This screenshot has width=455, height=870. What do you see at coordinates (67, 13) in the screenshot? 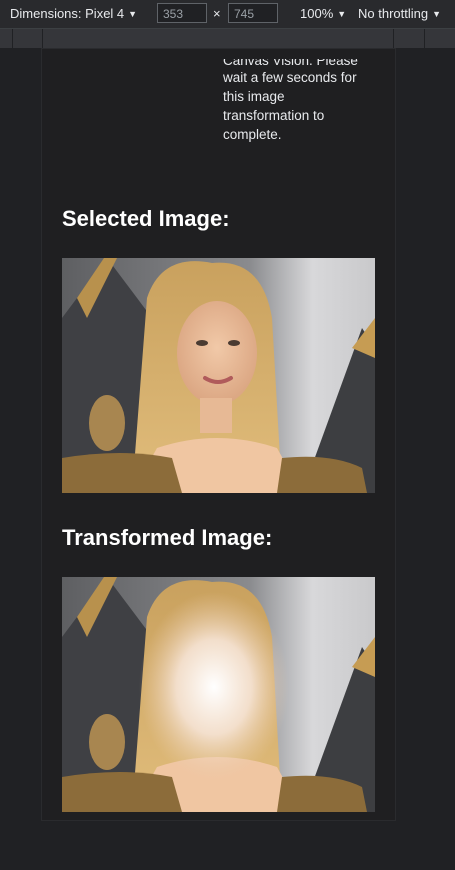
I see `dimensions-label: Dimensions: Pixel 4` at bounding box center [67, 13].